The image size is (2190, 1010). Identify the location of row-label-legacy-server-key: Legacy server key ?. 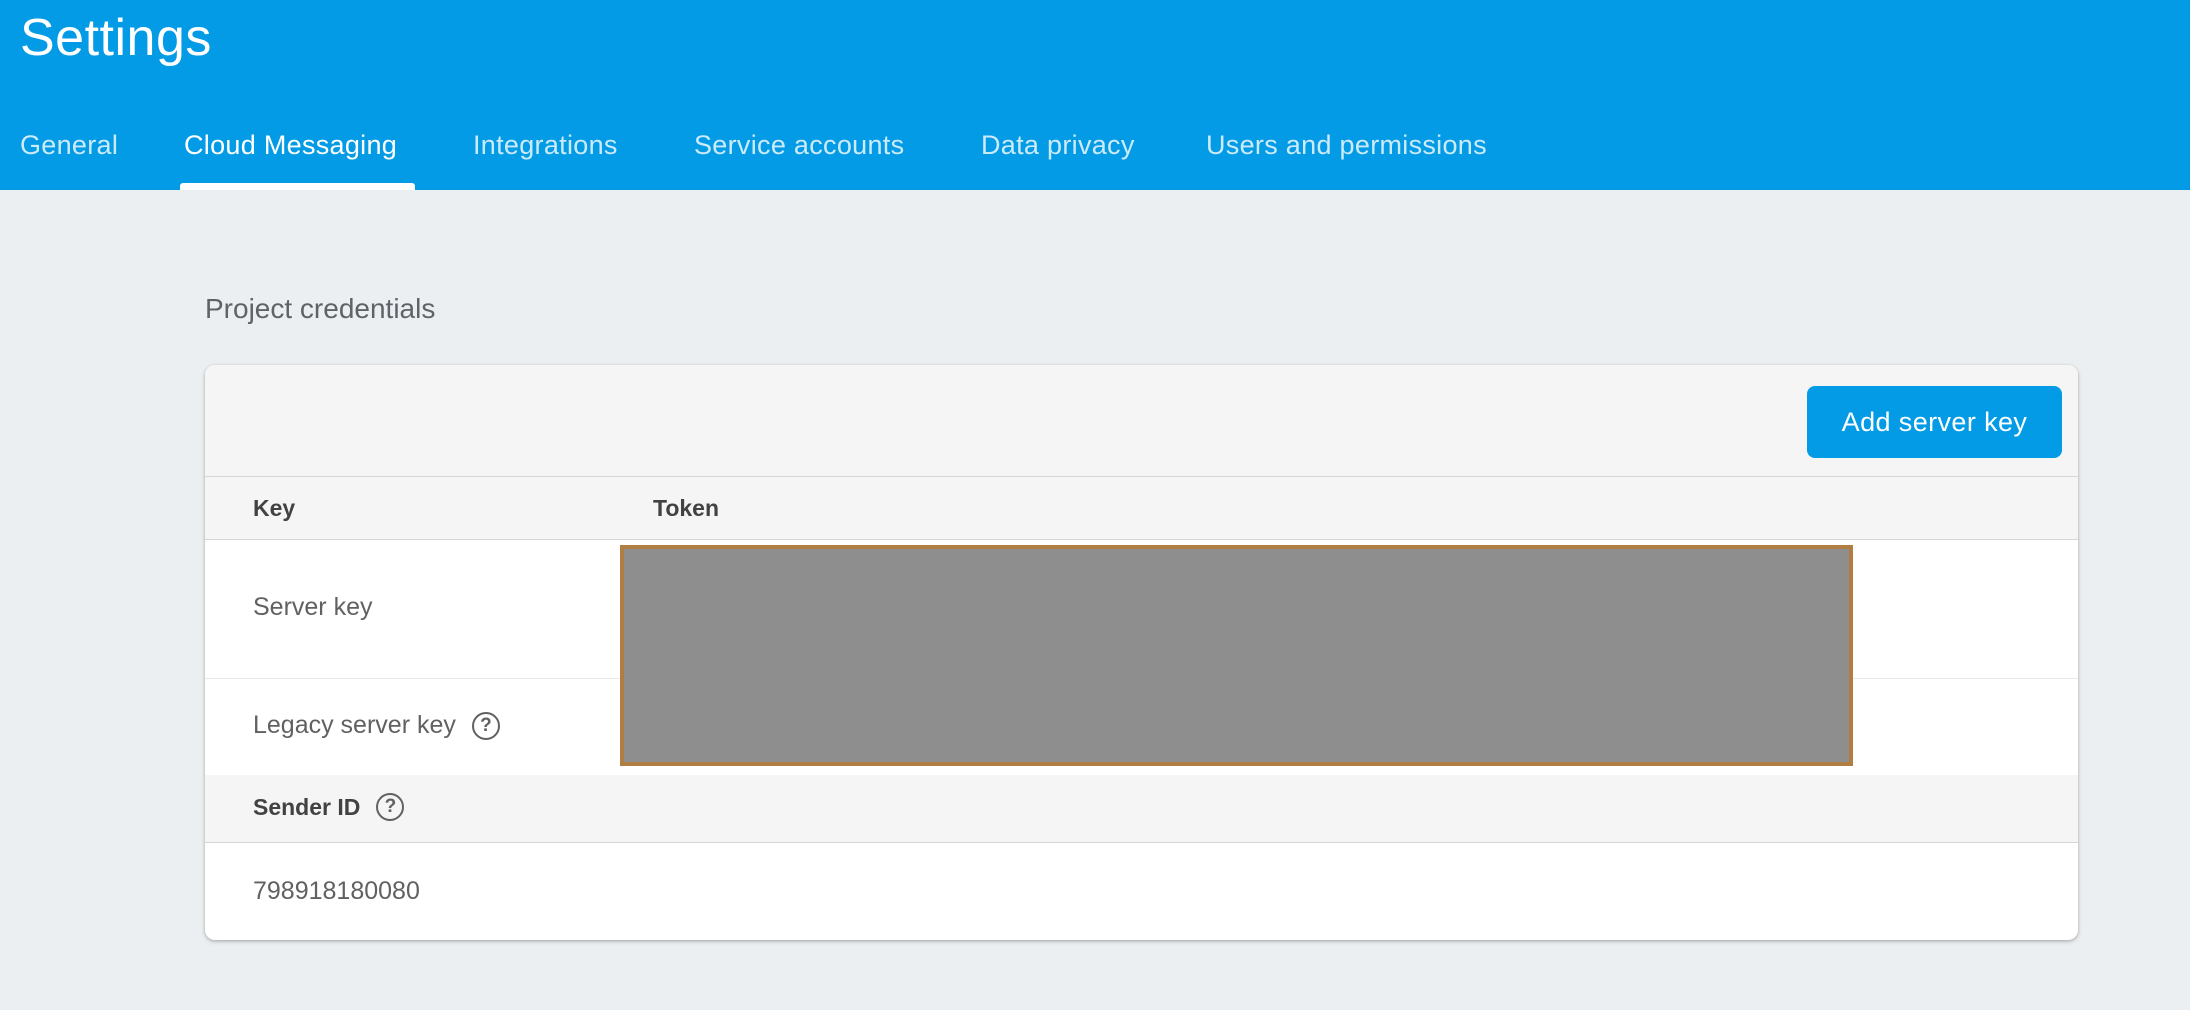
(376, 725).